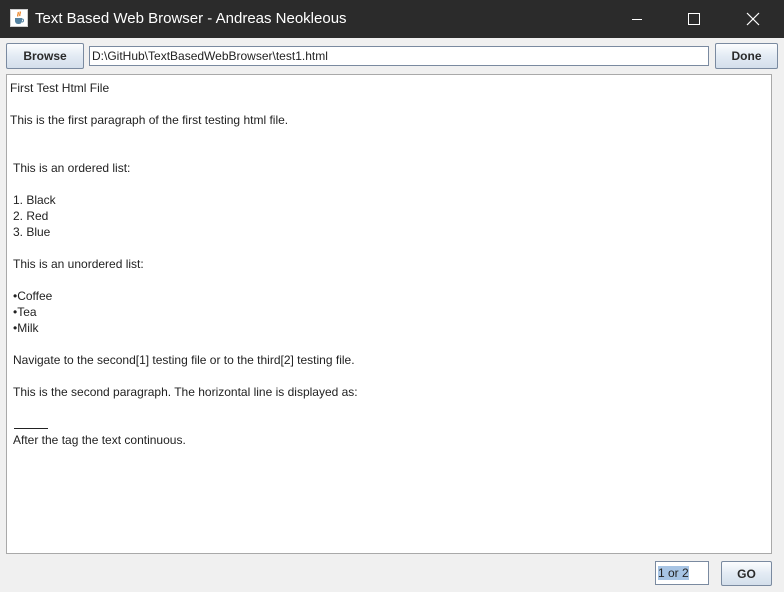 Image resolution: width=784 pixels, height=592 pixels. I want to click on unordered-list-intro: This is an unordered list:, so click(78, 264).